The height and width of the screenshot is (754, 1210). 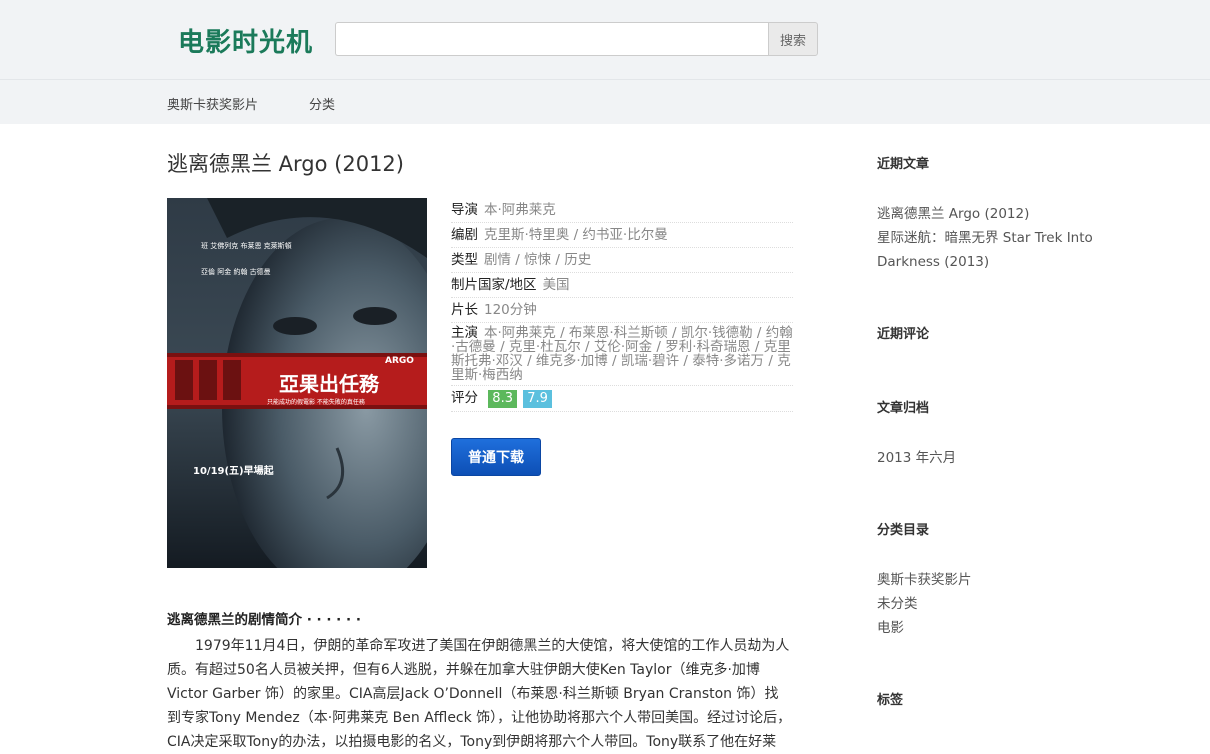 What do you see at coordinates (212, 103) in the screenshot?
I see `nav-item-oscar: 奥斯卡获奖影片` at bounding box center [212, 103].